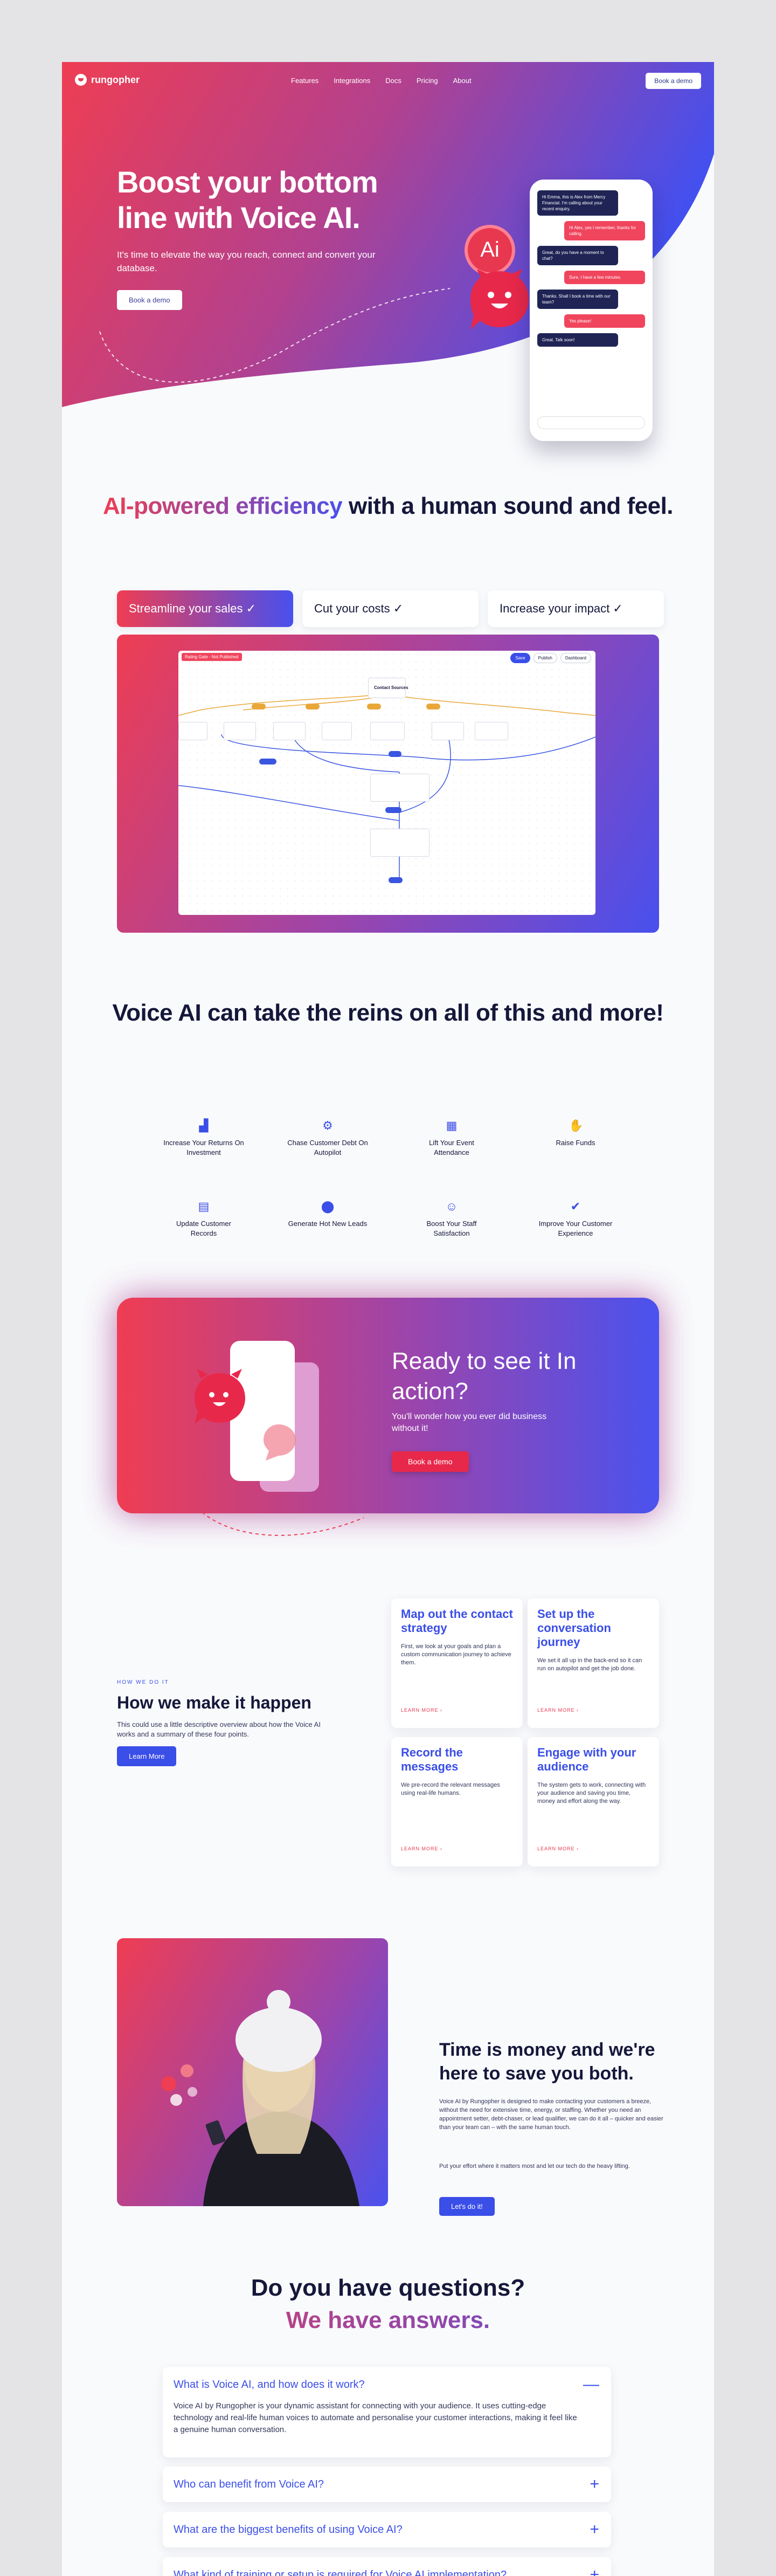 The image size is (776, 2576). I want to click on calendar-icon: ▦, so click(452, 1125).